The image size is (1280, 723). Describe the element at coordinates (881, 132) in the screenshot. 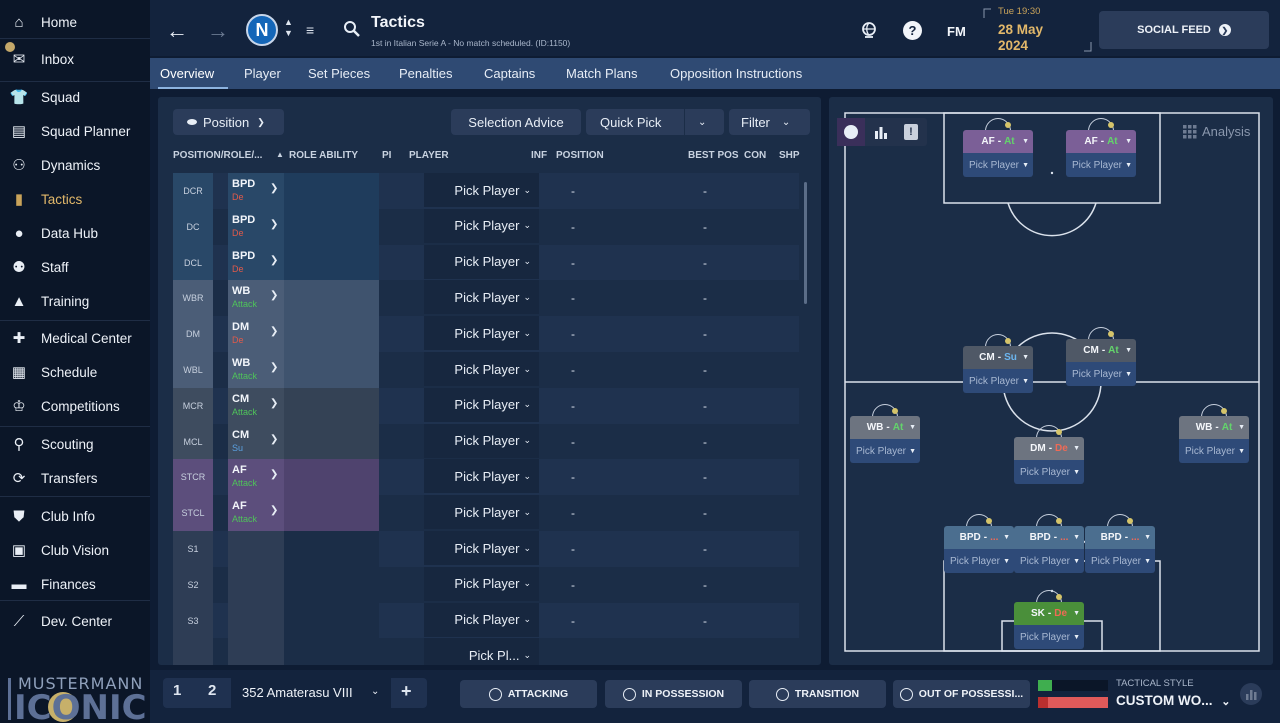

I see `bar-chart-icon` at that location.